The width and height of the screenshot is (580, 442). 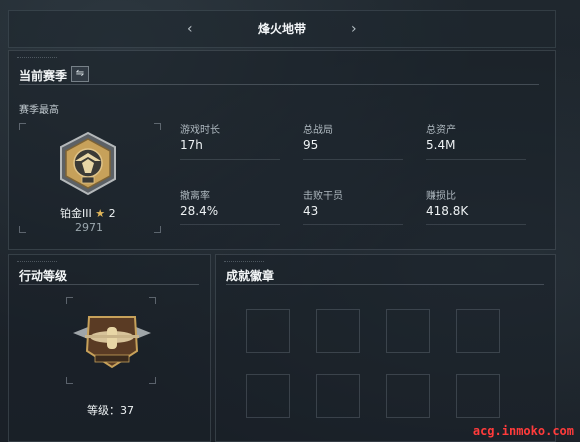 I want to click on season-best-label: 赛季最高, so click(x=39, y=110).